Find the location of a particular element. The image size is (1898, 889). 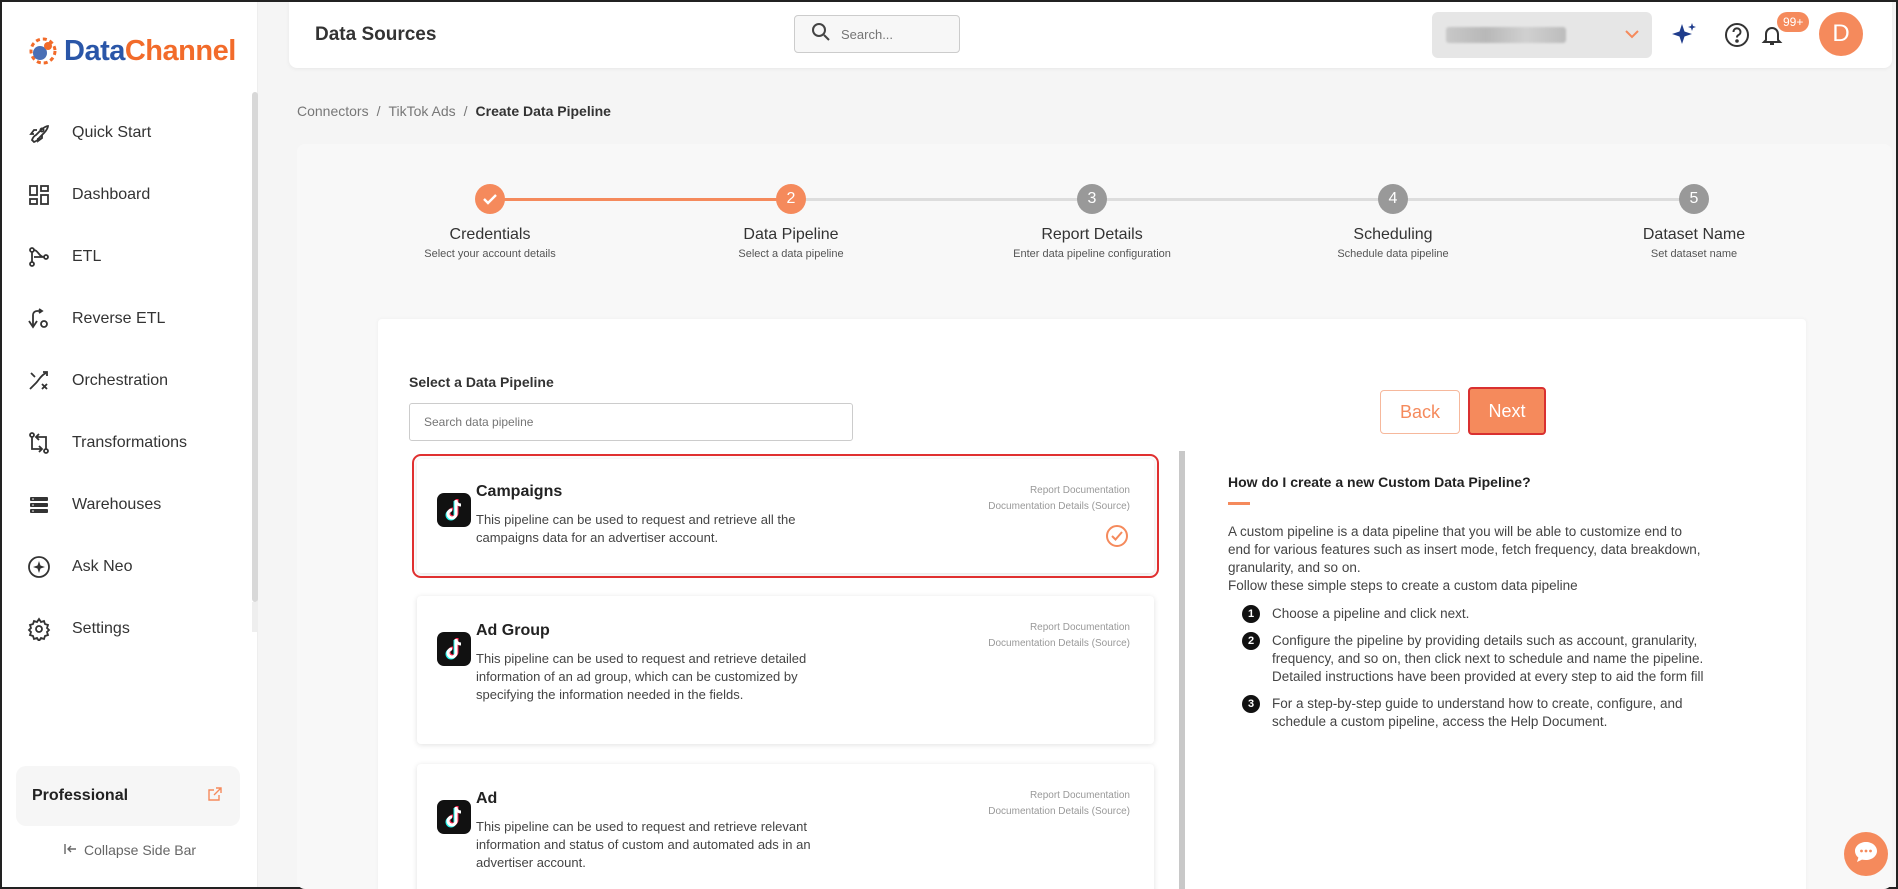

sidebar-item-orchestration: Orchestration is located at coordinates (126, 381).